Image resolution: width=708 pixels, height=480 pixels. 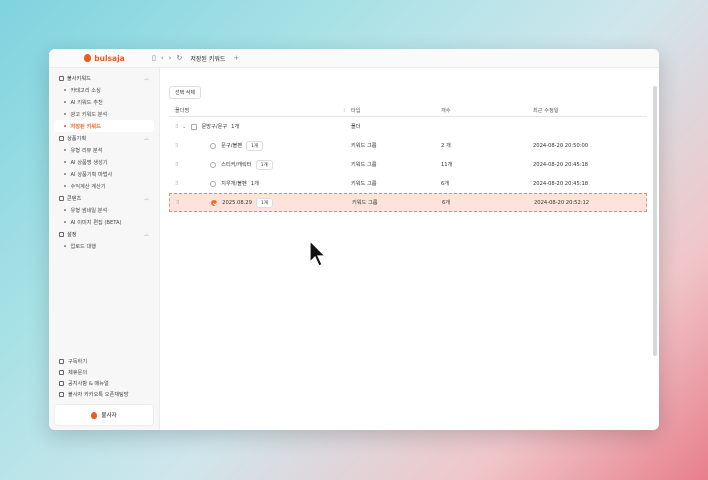 What do you see at coordinates (104, 210) in the screenshot?
I see `sidebar-item-thumbnail-analysis: 유형 썸네일 분석` at bounding box center [104, 210].